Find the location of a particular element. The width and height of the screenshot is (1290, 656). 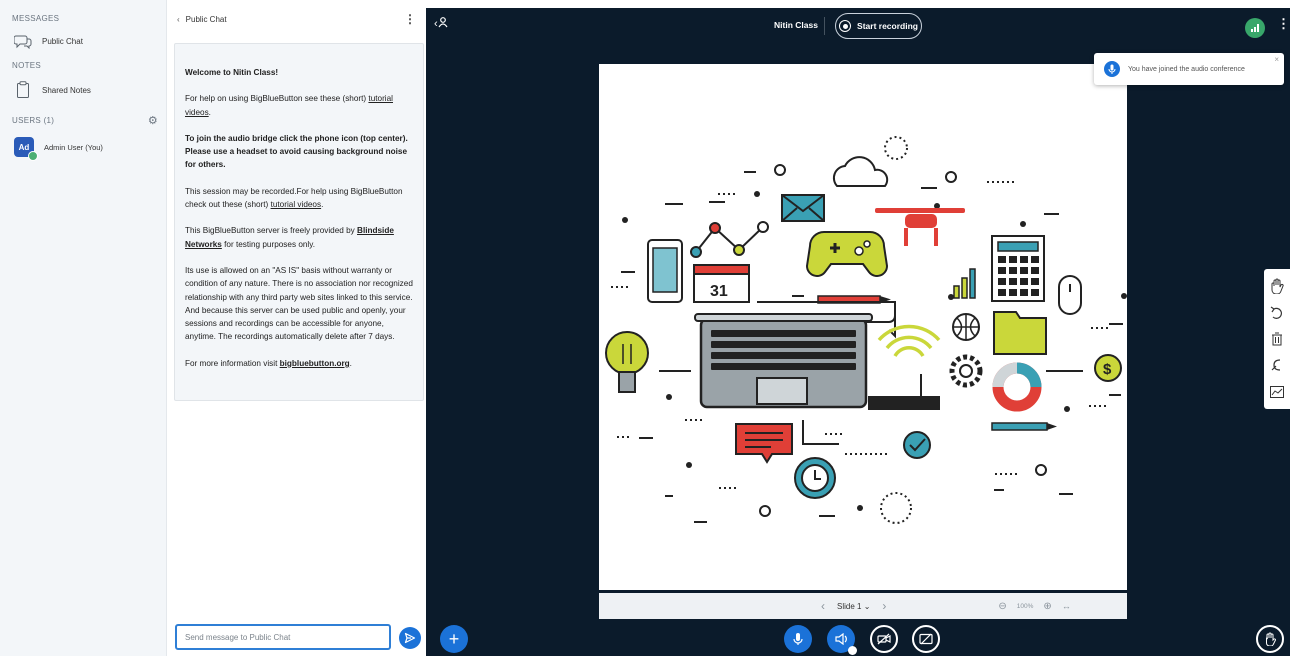

messages-heading: MESSAGES is located at coordinates (83, 18).